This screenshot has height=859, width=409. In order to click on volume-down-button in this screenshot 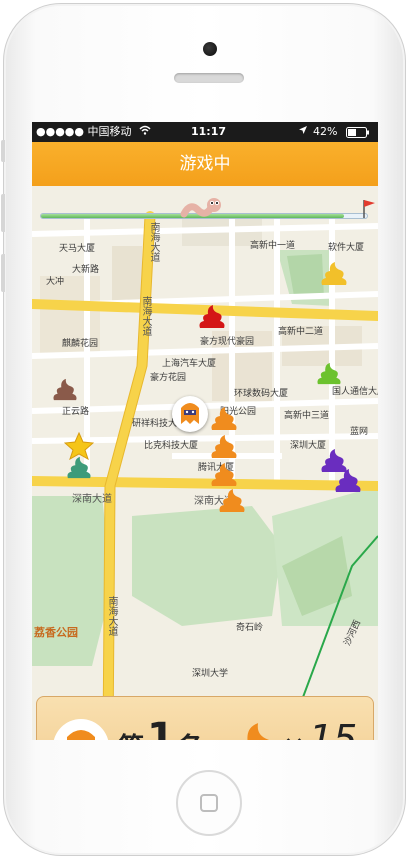, I will do `click(3, 273)`.